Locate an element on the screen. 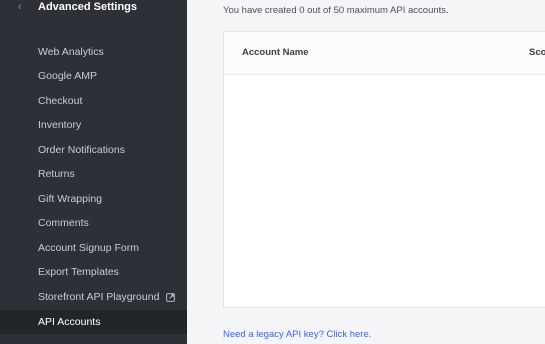 The width and height of the screenshot is (545, 344). sidebar-item-label: Checkout is located at coordinates (60, 101).